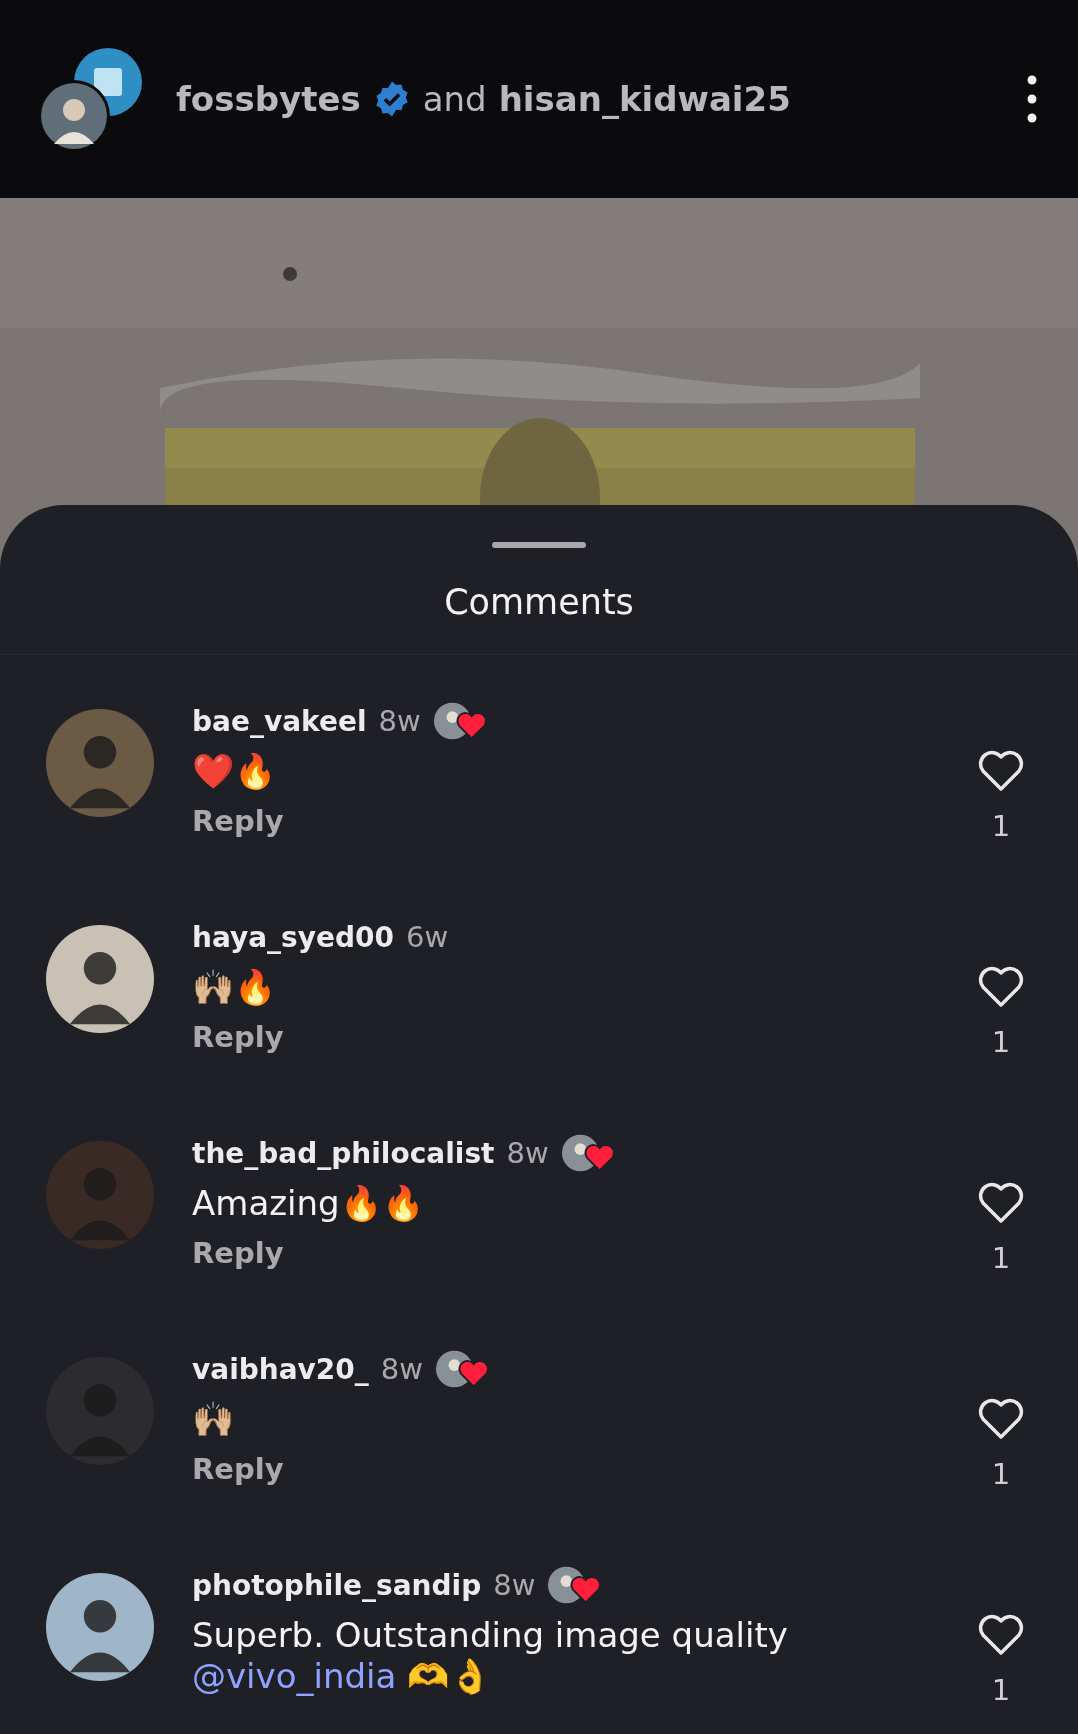 The width and height of the screenshot is (1078, 1734). I want to click on collaborator-name: hisan_kidwai25, so click(644, 99).